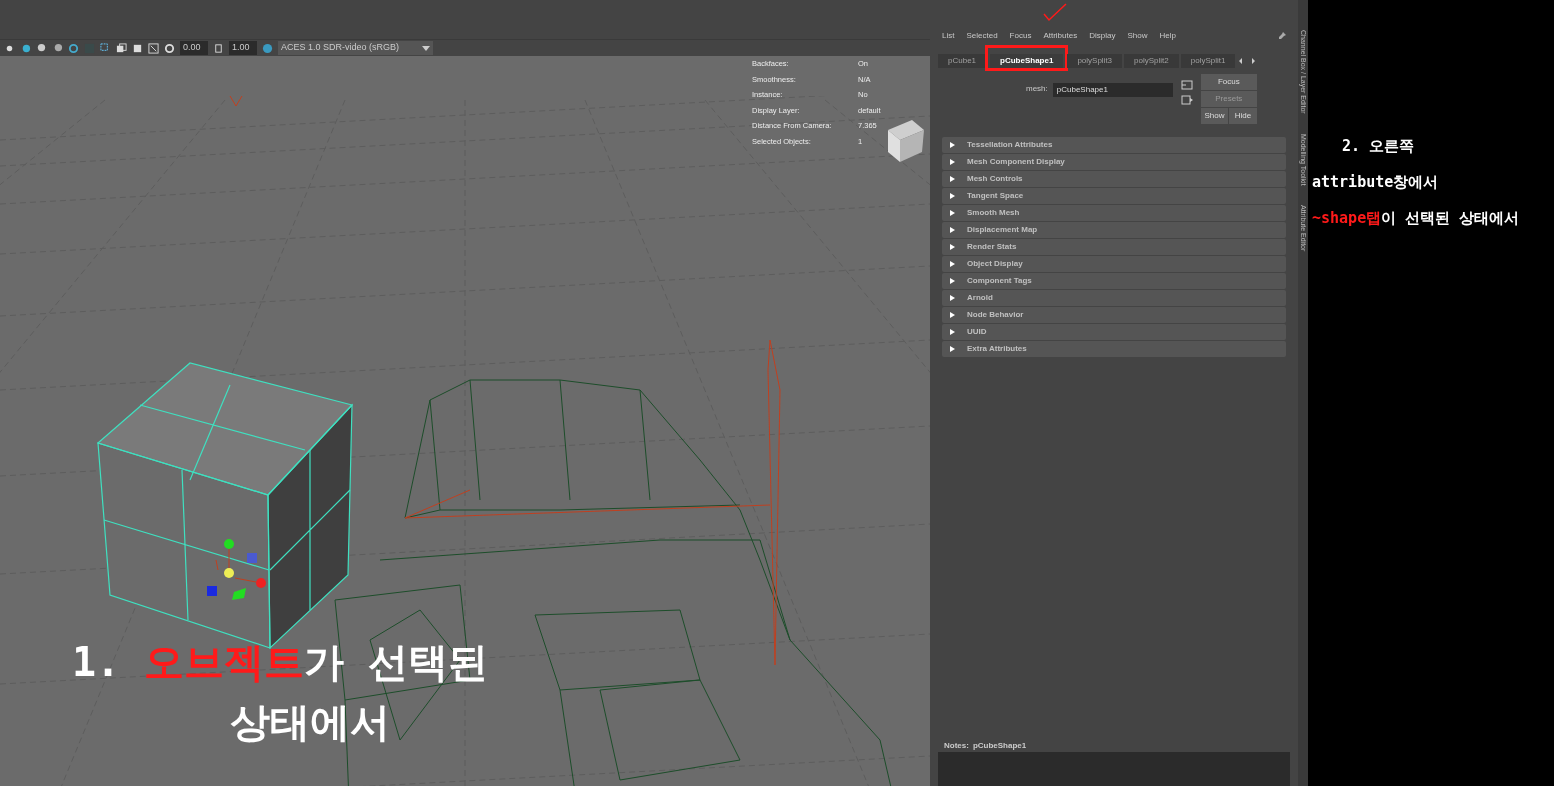  What do you see at coordinates (1114, 349) in the screenshot?
I see `section-header: Extra Attributes` at bounding box center [1114, 349].